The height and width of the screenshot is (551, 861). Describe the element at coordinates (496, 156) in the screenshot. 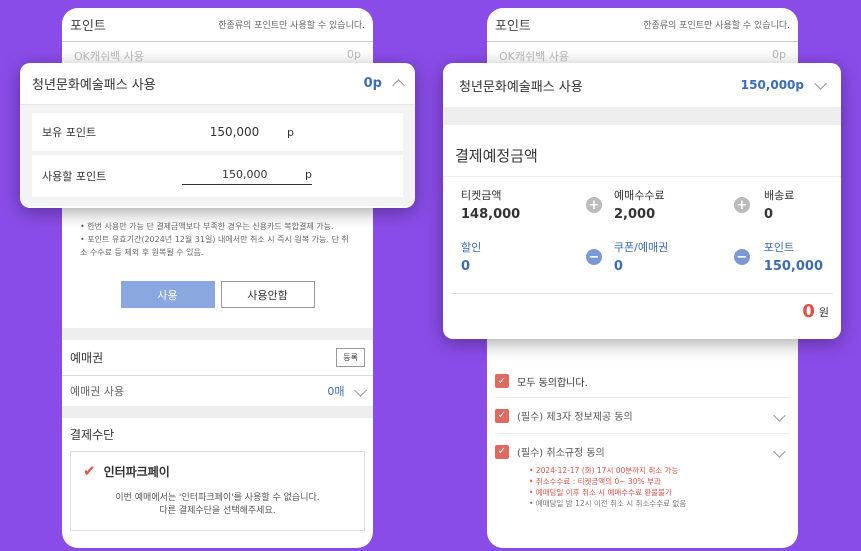

I see `summary-title: 결제예정금액` at that location.